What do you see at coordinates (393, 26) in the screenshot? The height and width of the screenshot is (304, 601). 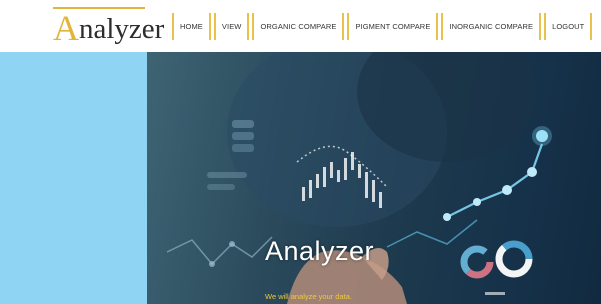 I see `nav-pigment-compare-link: PIGMENT COMPARE` at bounding box center [393, 26].